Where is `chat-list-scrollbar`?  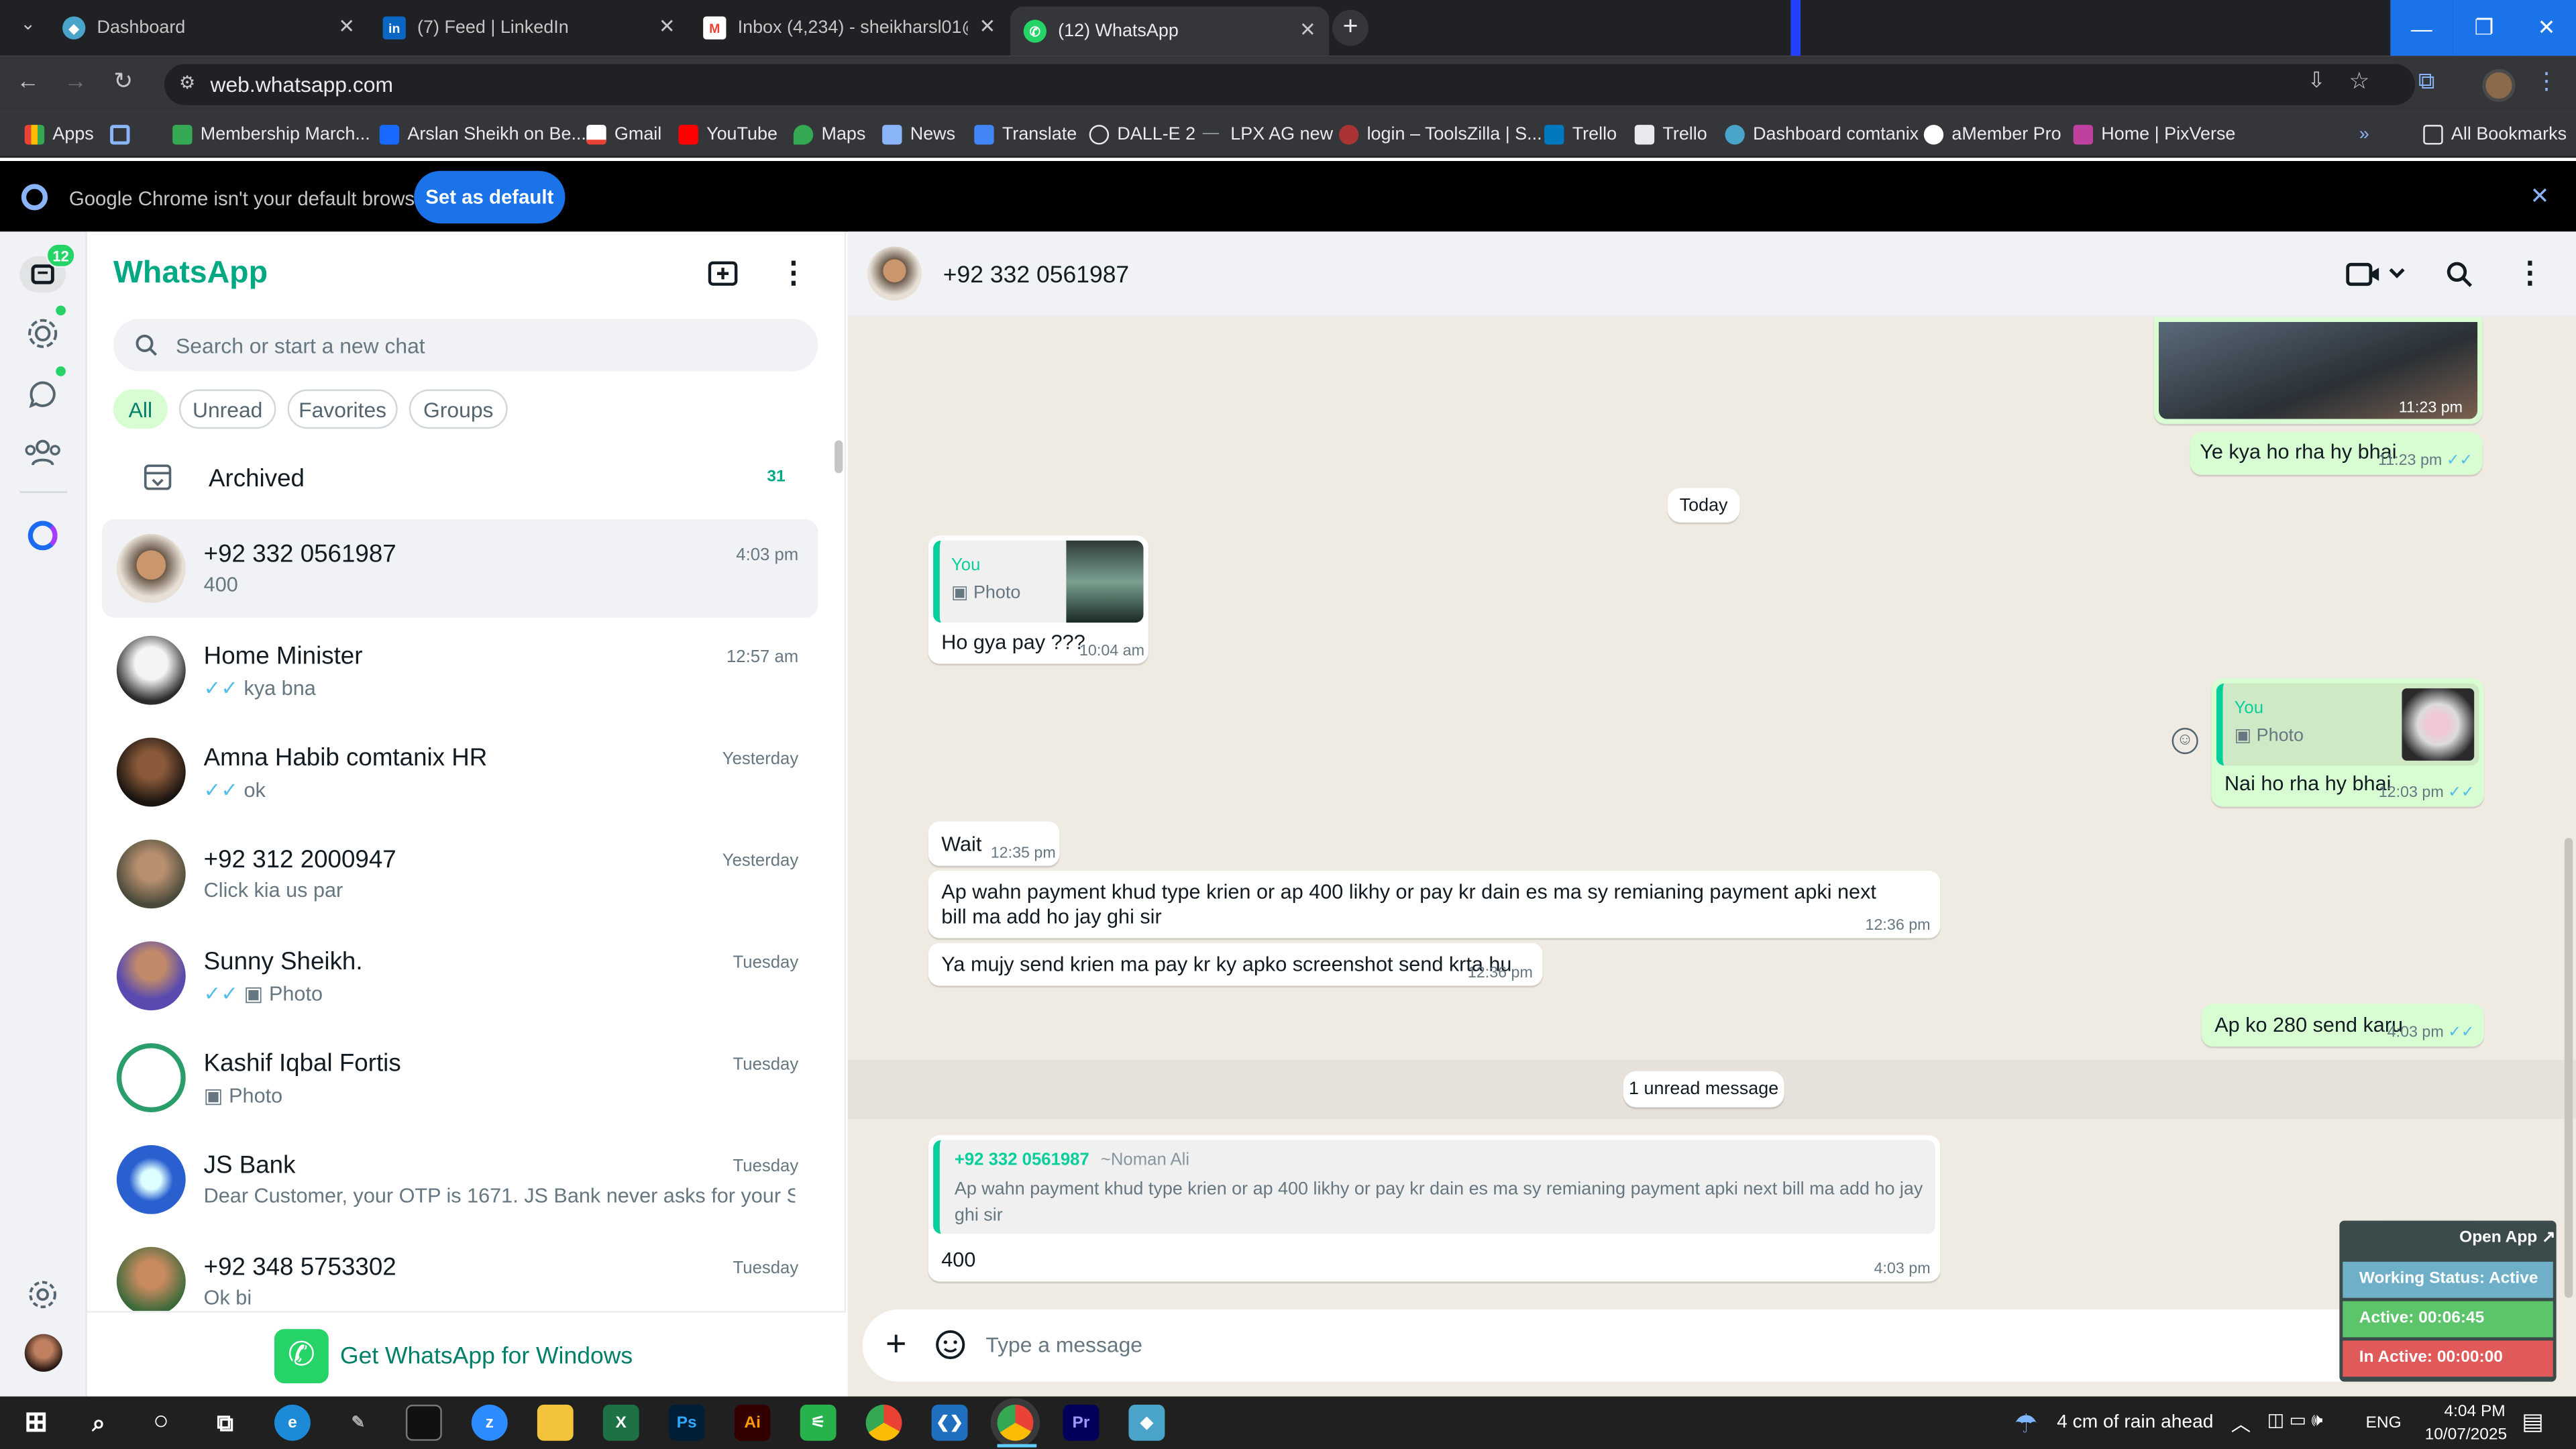
chat-list-scrollbar is located at coordinates (839, 457).